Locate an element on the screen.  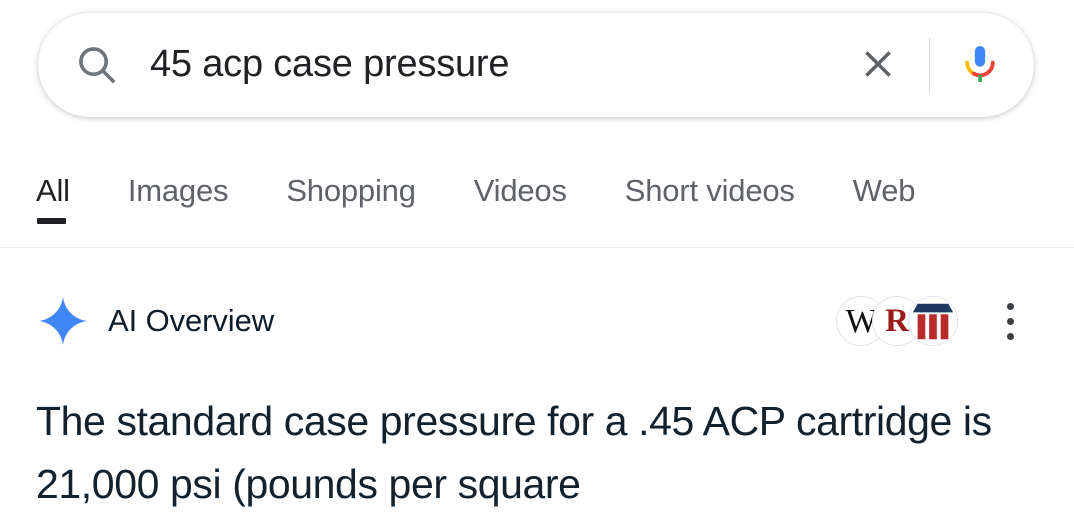
sparkle-icon is located at coordinates (63, 321).